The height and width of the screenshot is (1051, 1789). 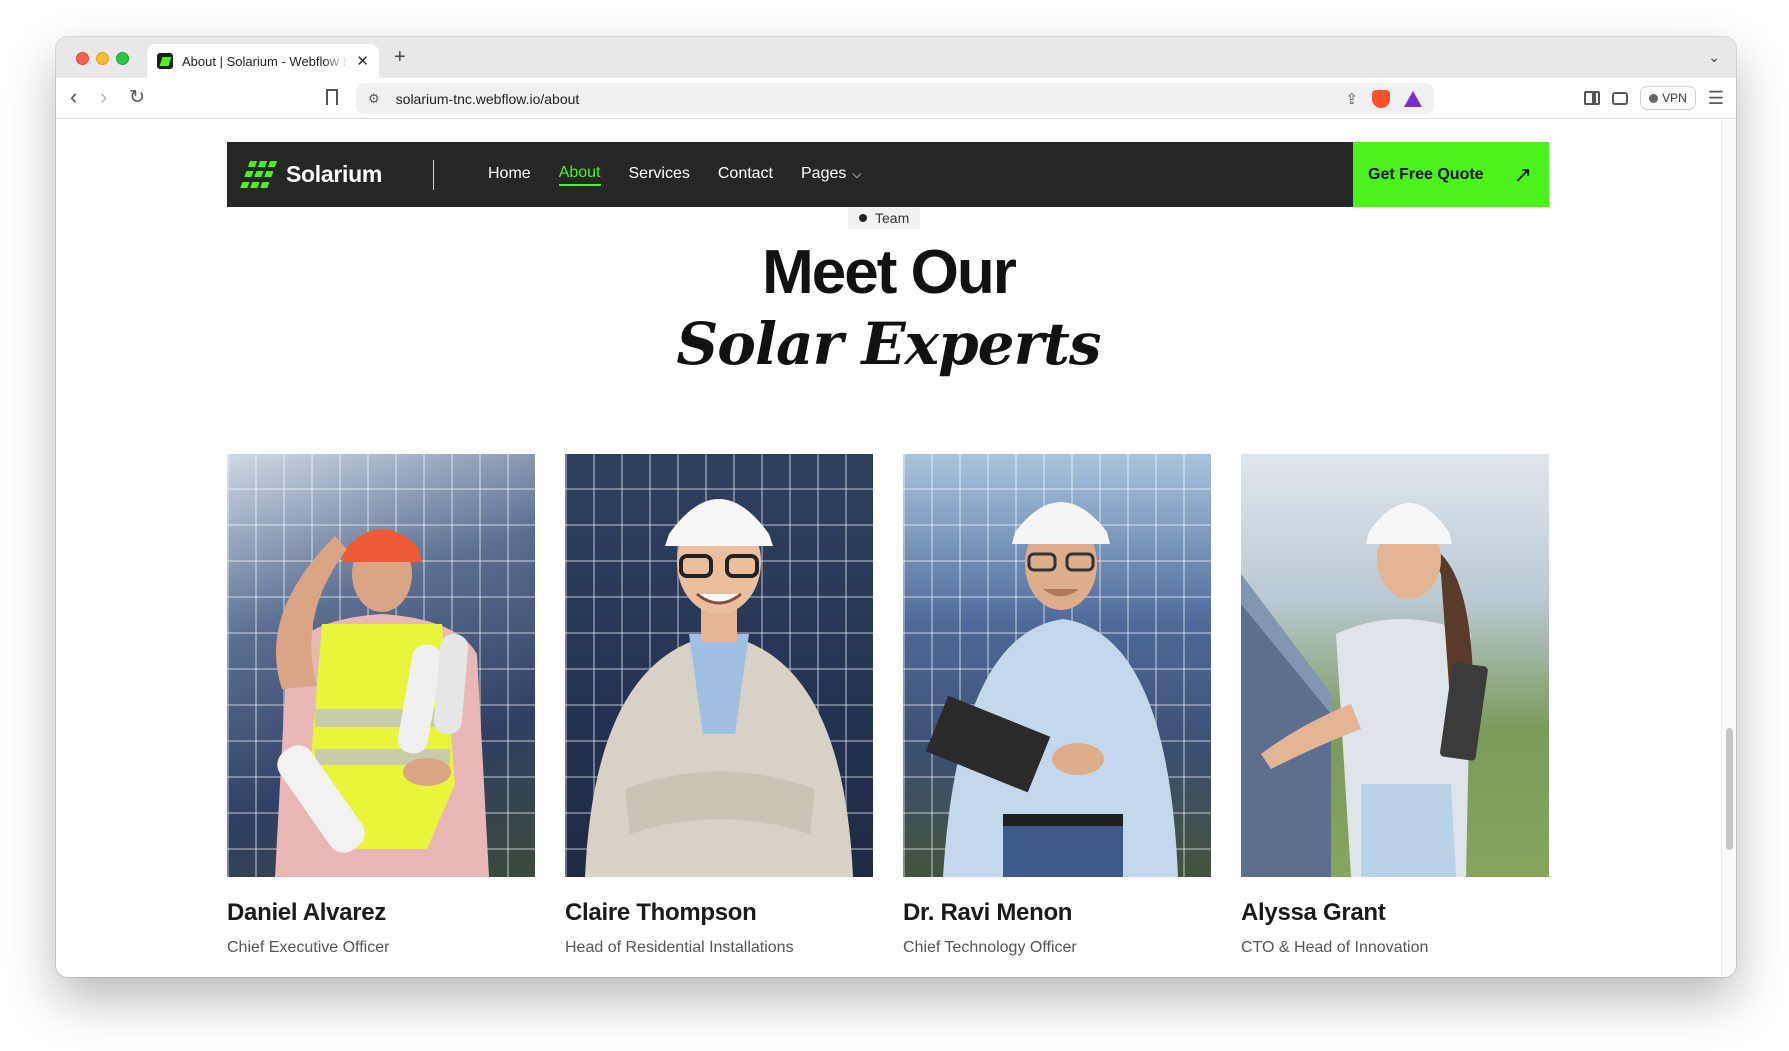 What do you see at coordinates (73, 97) in the screenshot?
I see `back-icon: ‹` at bounding box center [73, 97].